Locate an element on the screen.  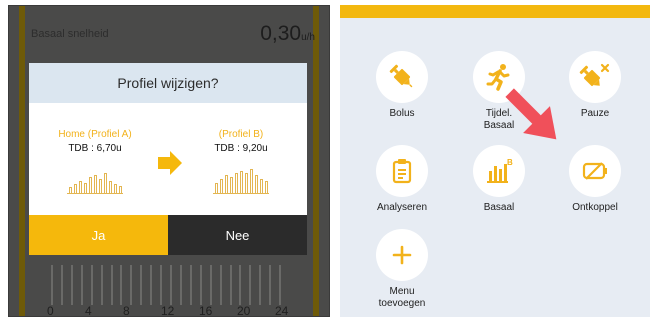
plus-icon is located at coordinates (402, 255).